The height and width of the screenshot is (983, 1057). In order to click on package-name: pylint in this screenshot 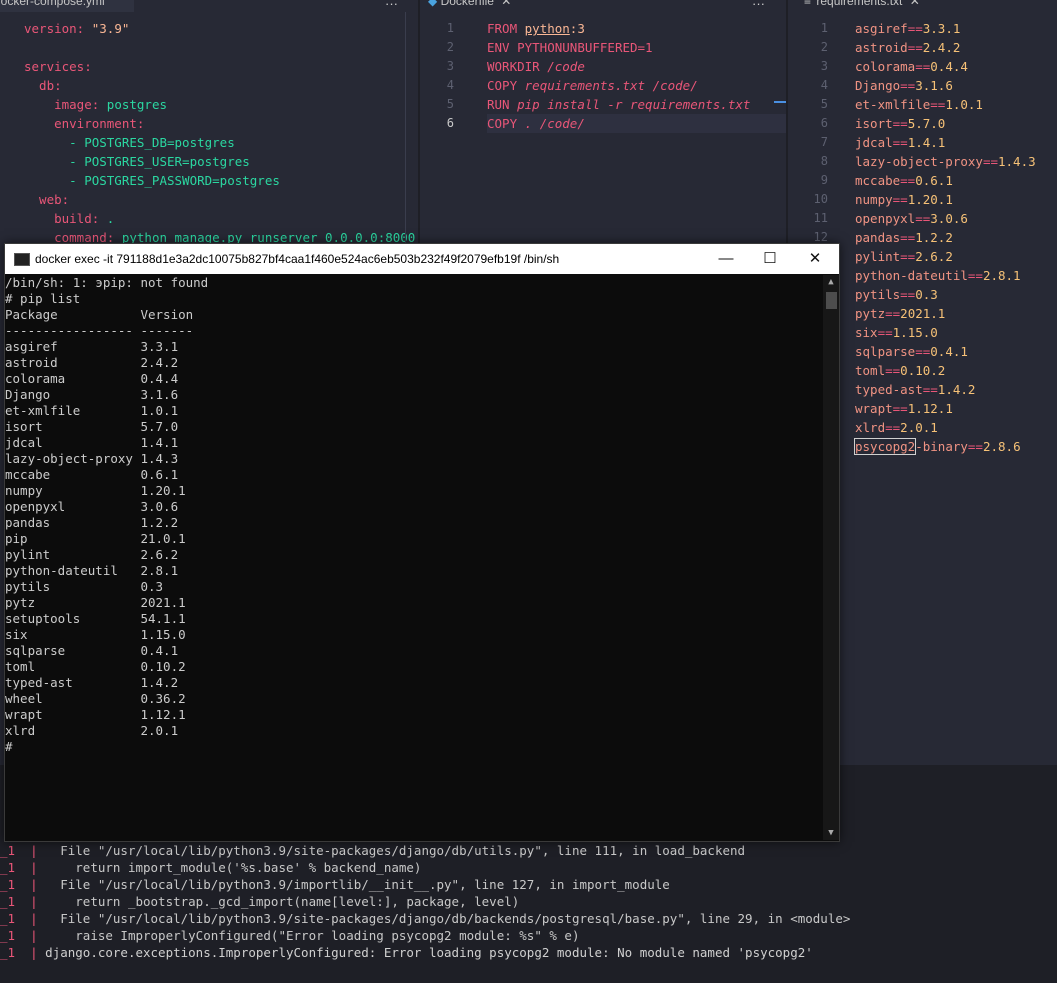, I will do `click(878, 256)`.